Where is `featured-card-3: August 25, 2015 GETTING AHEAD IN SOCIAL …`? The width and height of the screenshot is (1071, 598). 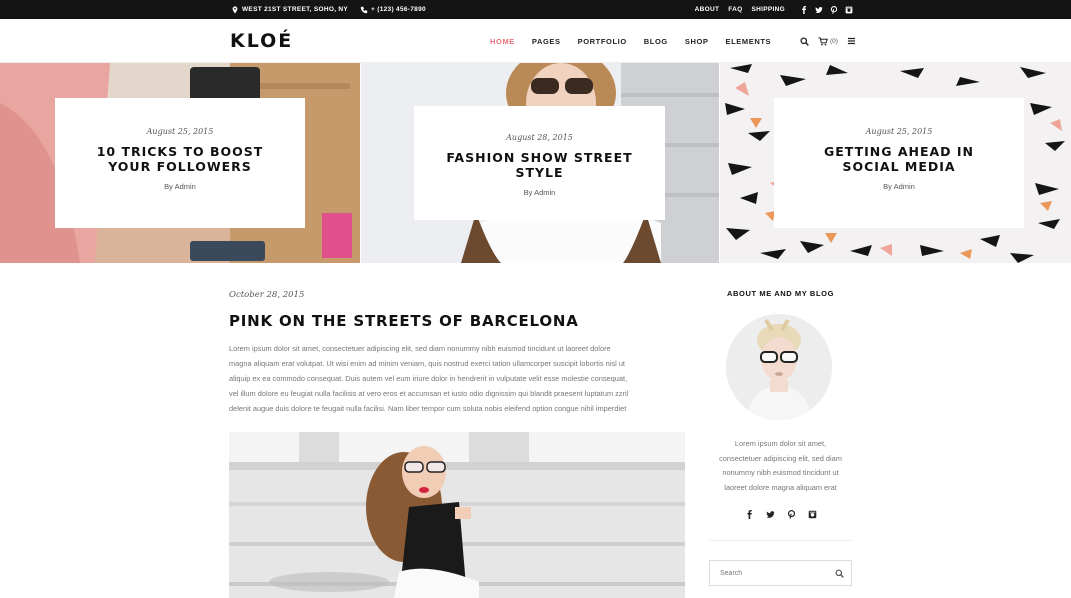 featured-card-3: August 25, 2015 GETTING AHEAD IN SOCIAL … is located at coordinates (899, 163).